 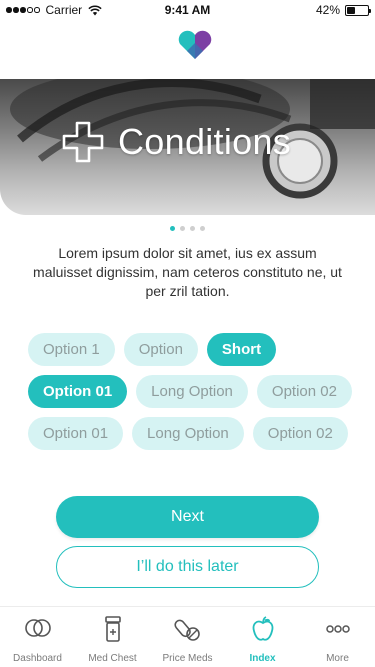 What do you see at coordinates (205, 141) in the screenshot?
I see `page-title: Conditions` at bounding box center [205, 141].